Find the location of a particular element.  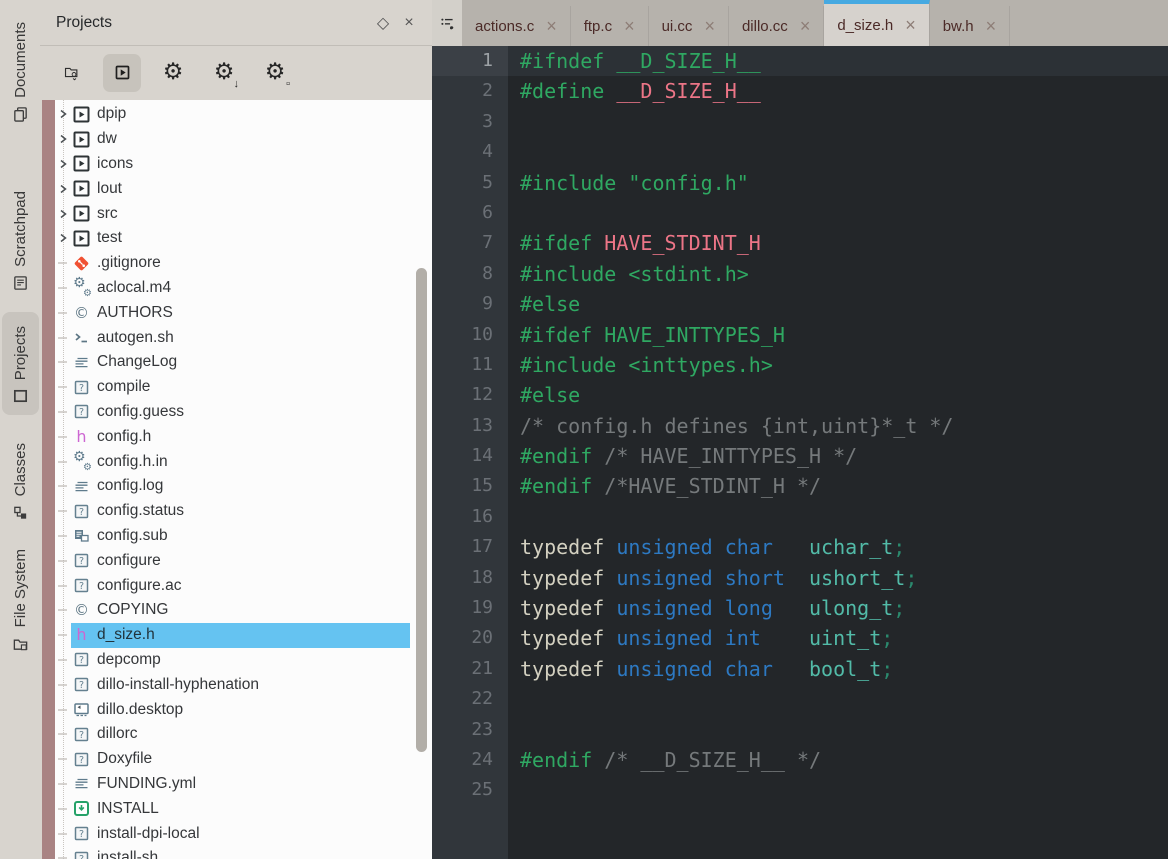

tree-item-label: config.h is located at coordinates (124, 436).